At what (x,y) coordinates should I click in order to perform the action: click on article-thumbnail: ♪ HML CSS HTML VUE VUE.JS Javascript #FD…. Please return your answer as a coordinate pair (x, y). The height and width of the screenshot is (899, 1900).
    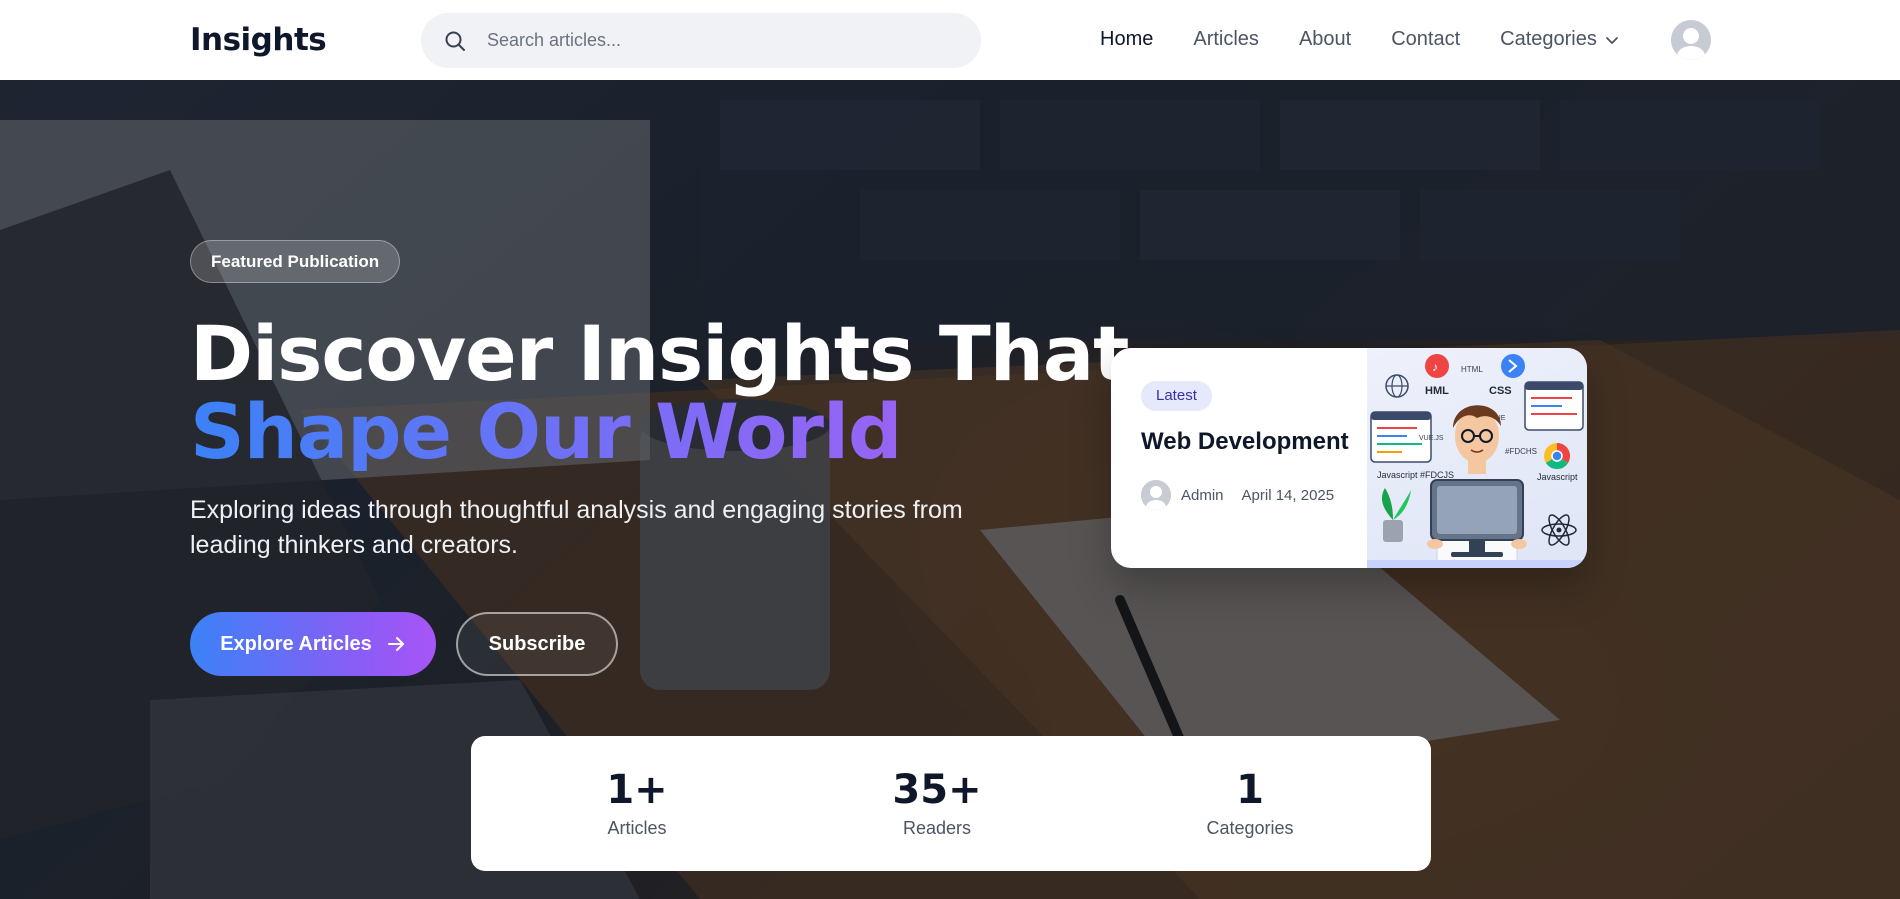
    Looking at the image, I should click on (1477, 458).